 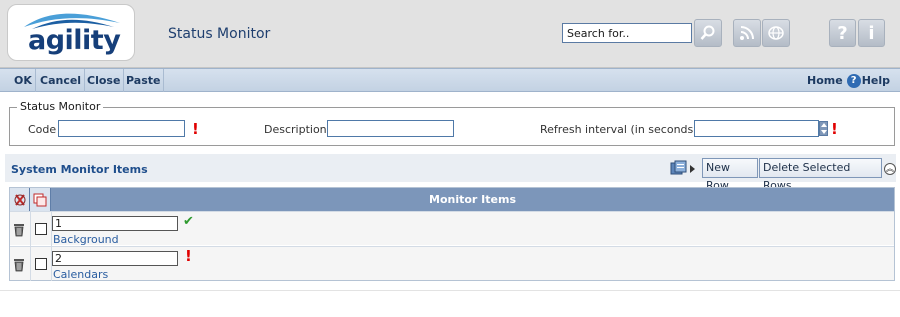 I want to click on home-link: Home, so click(x=825, y=80).